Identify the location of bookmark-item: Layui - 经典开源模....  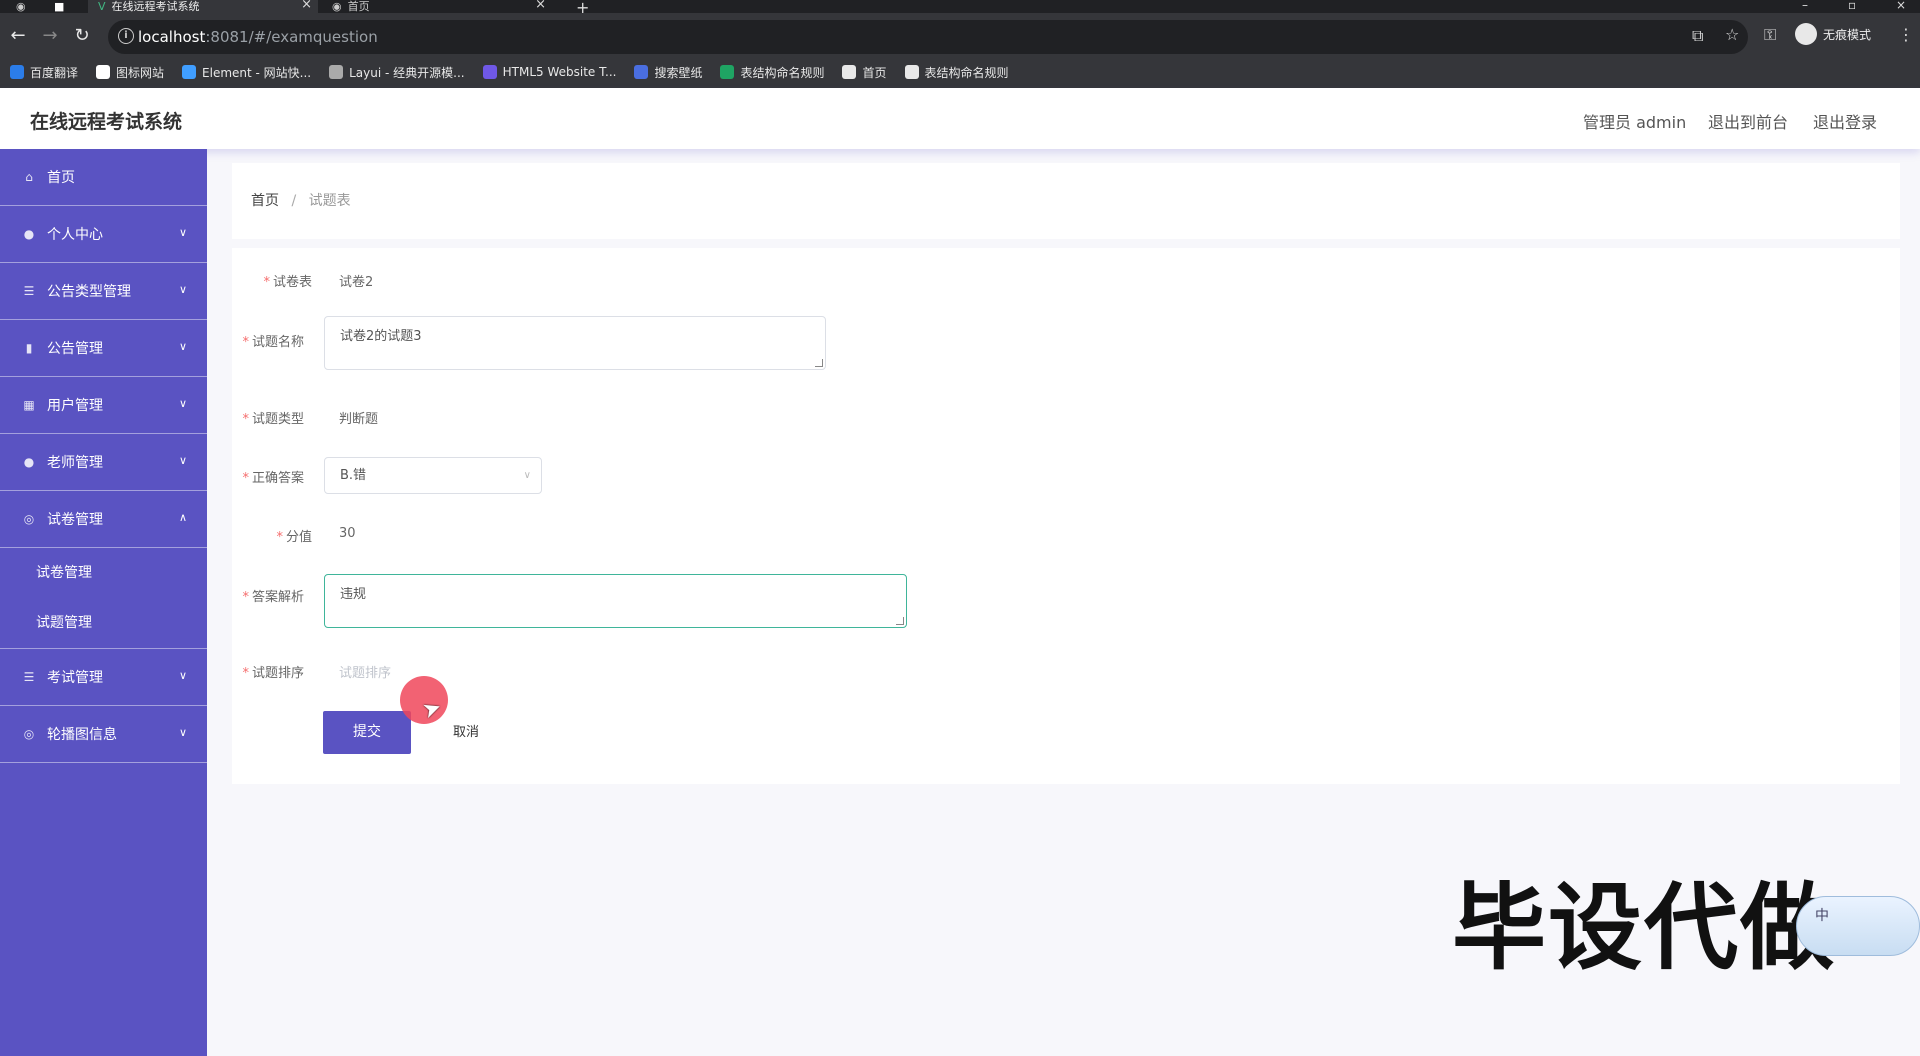
(397, 72).